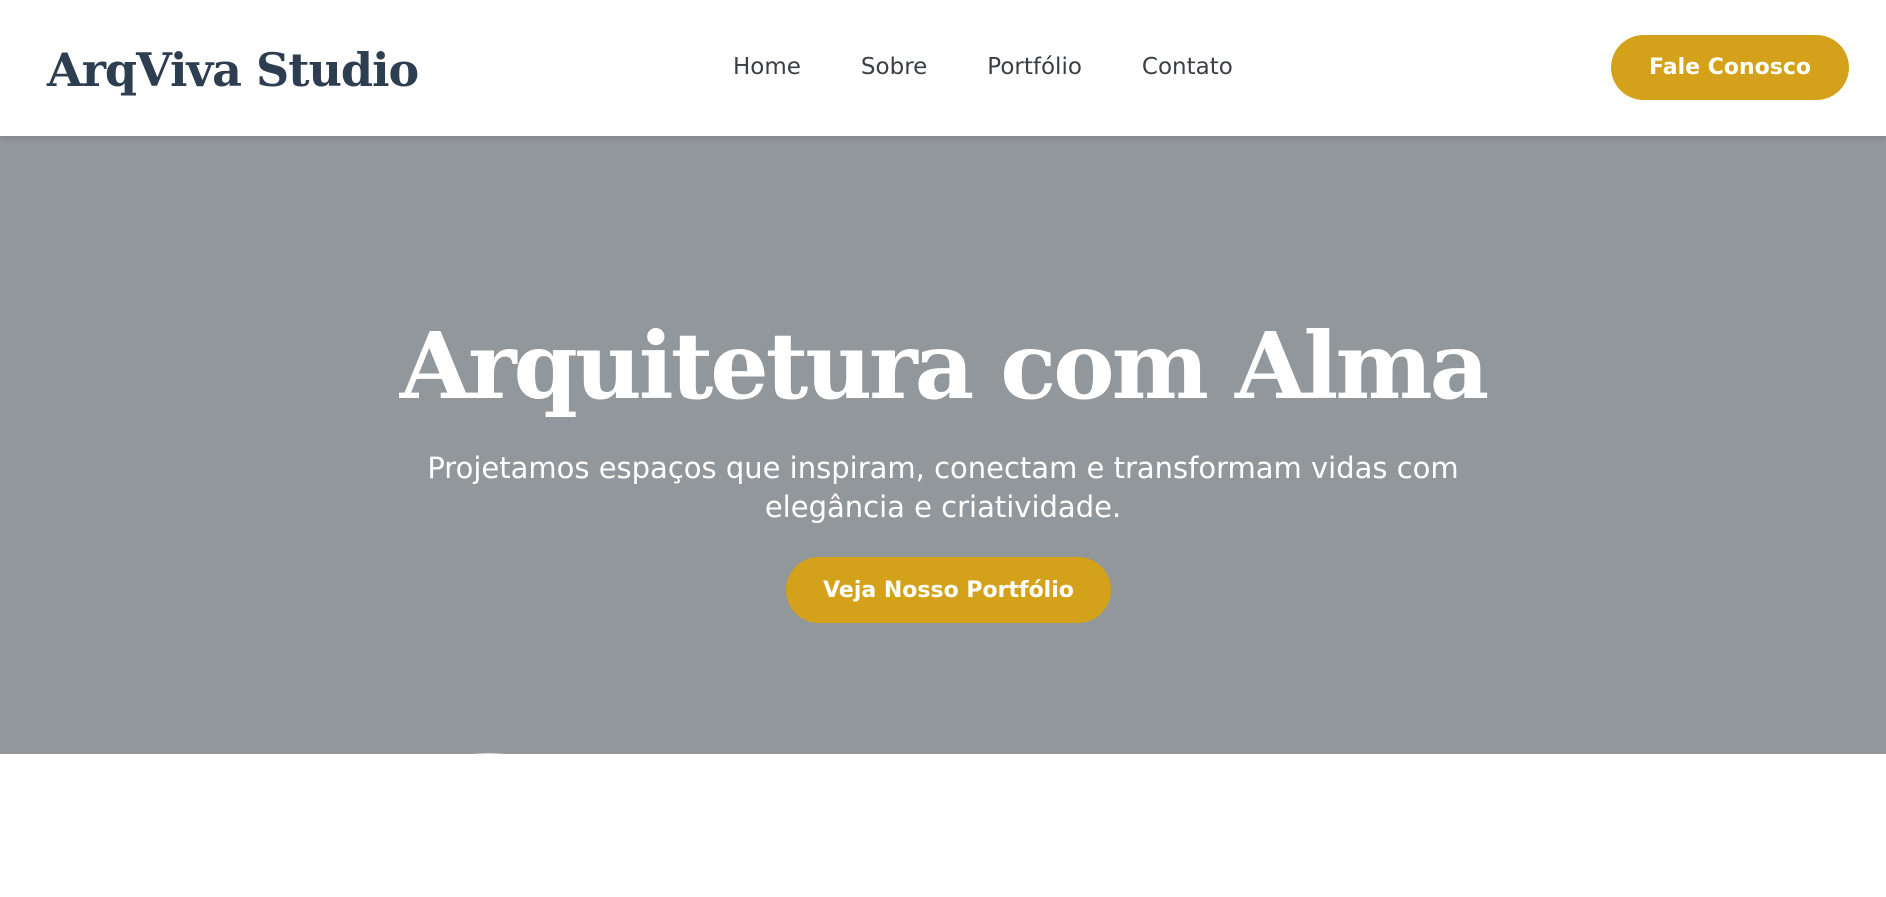 The image size is (1886, 897). Describe the element at coordinates (894, 67) in the screenshot. I see `nav-link-sobre: Sobre` at that location.